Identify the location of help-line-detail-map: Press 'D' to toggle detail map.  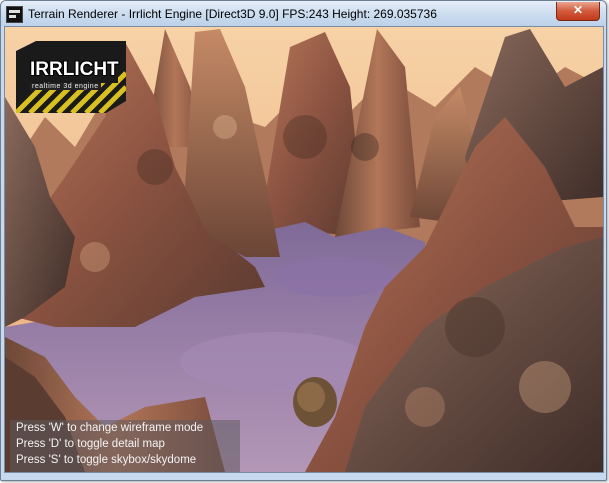
(90, 444).